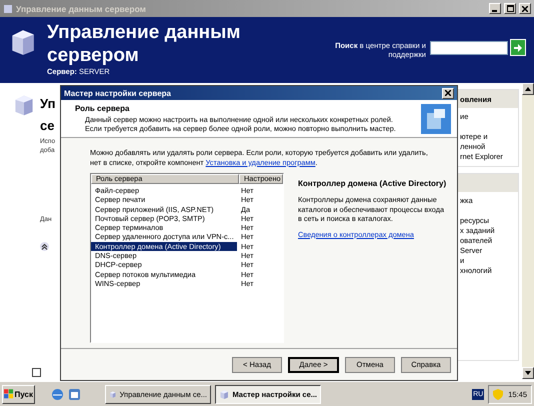 This screenshot has height=406, width=534. What do you see at coordinates (373, 184) in the screenshot?
I see `role-title: Контроллер домена (Active Directory)` at bounding box center [373, 184].